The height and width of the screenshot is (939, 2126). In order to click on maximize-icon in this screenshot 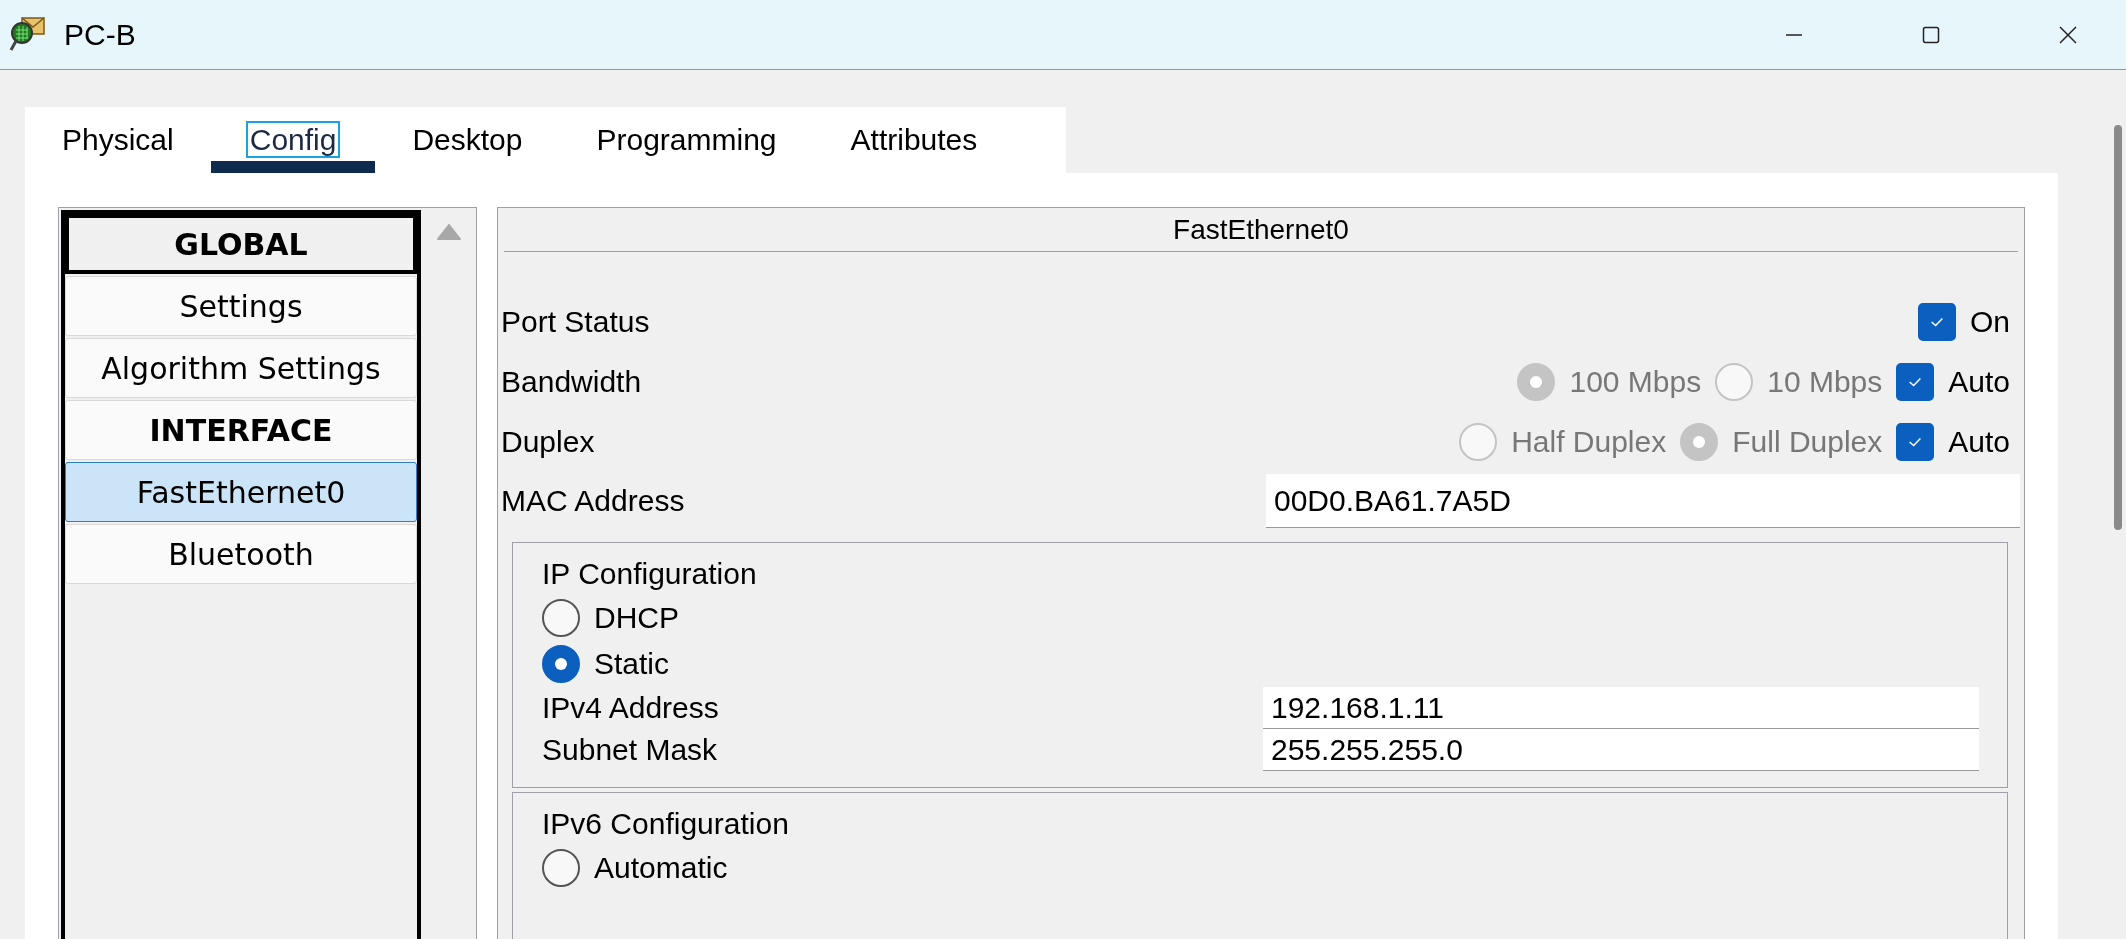, I will do `click(1931, 34)`.